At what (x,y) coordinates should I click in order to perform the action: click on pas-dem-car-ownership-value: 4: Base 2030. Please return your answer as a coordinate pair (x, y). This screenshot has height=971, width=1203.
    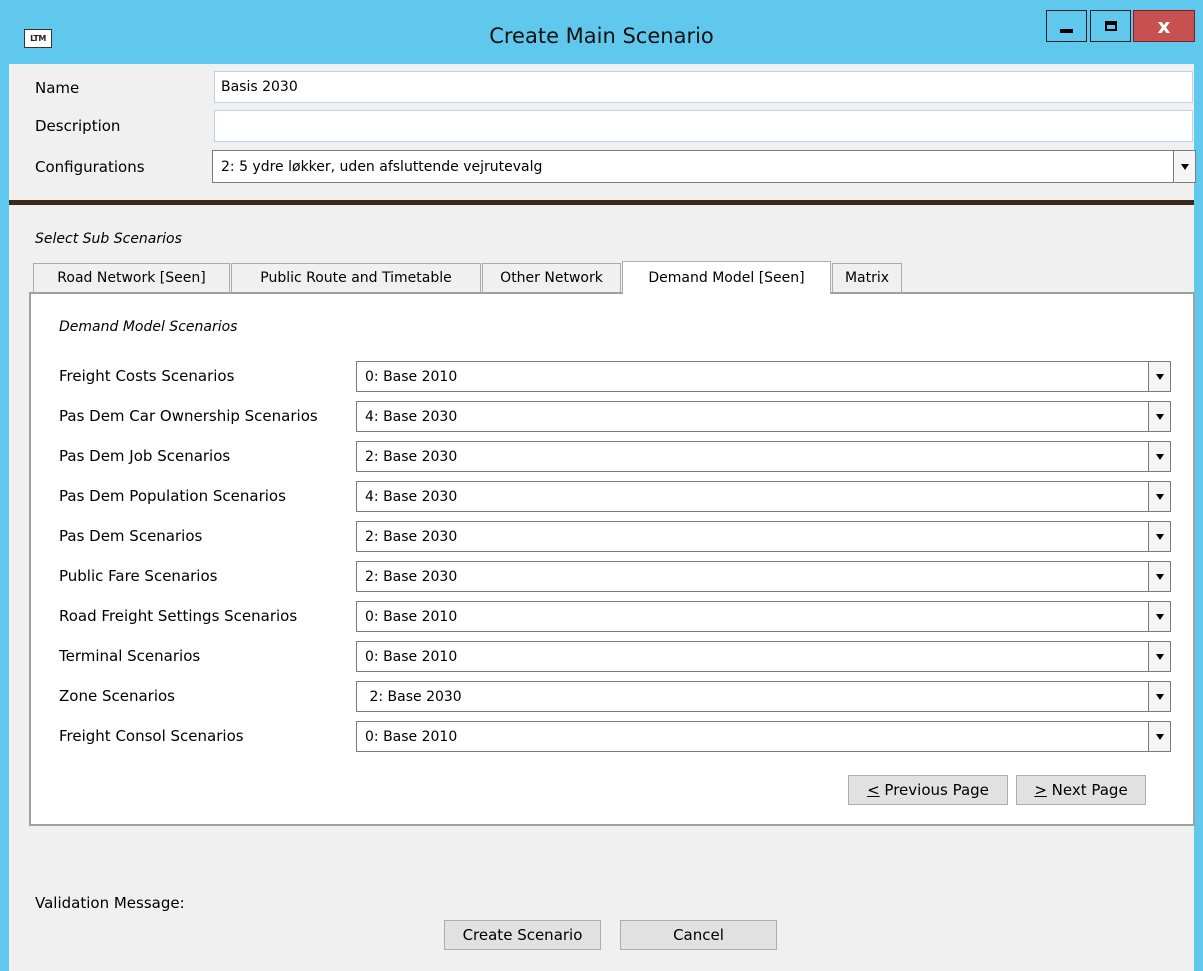
    Looking at the image, I should click on (411, 416).